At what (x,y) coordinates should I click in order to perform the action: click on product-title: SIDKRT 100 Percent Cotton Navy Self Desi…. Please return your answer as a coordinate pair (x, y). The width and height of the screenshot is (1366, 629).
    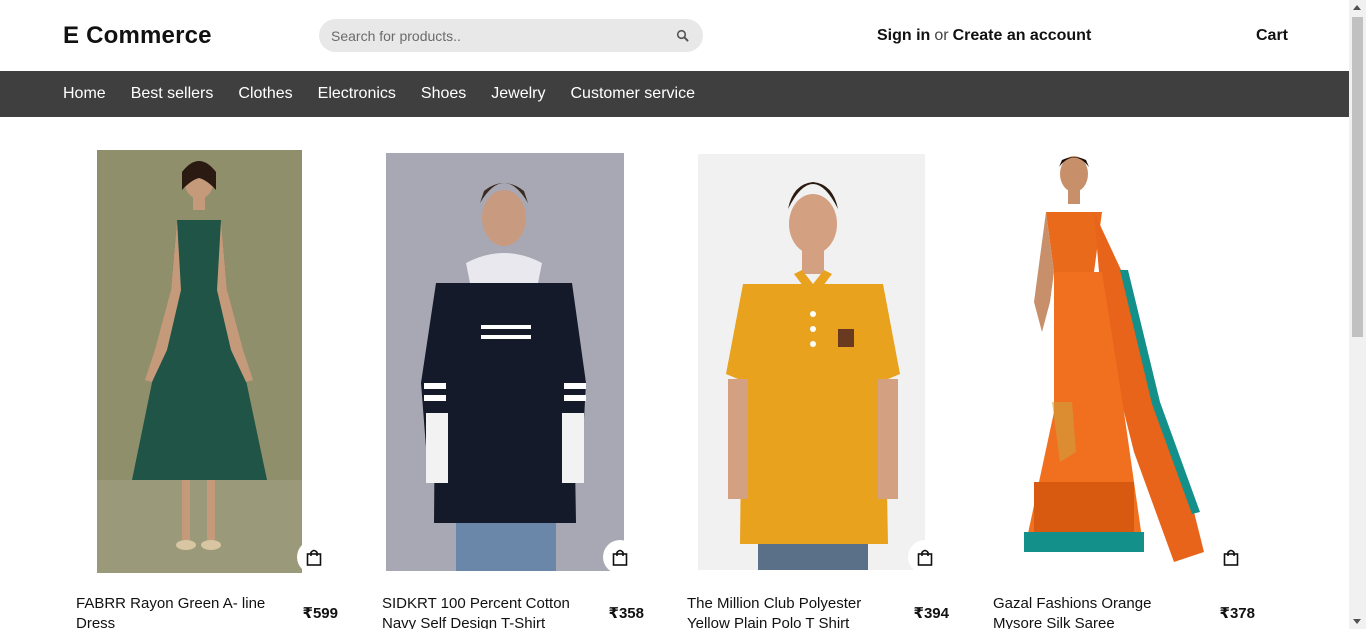
    Looking at the image, I should click on (484, 611).